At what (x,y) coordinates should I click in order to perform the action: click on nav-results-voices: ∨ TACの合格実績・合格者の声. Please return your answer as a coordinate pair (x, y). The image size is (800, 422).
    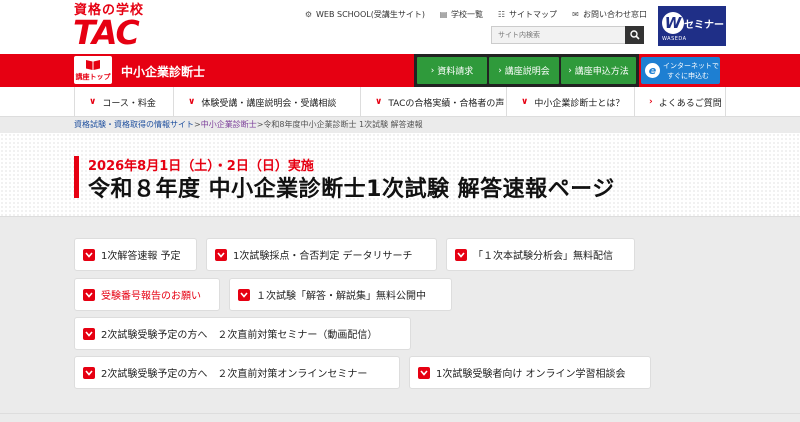
    Looking at the image, I should click on (433, 102).